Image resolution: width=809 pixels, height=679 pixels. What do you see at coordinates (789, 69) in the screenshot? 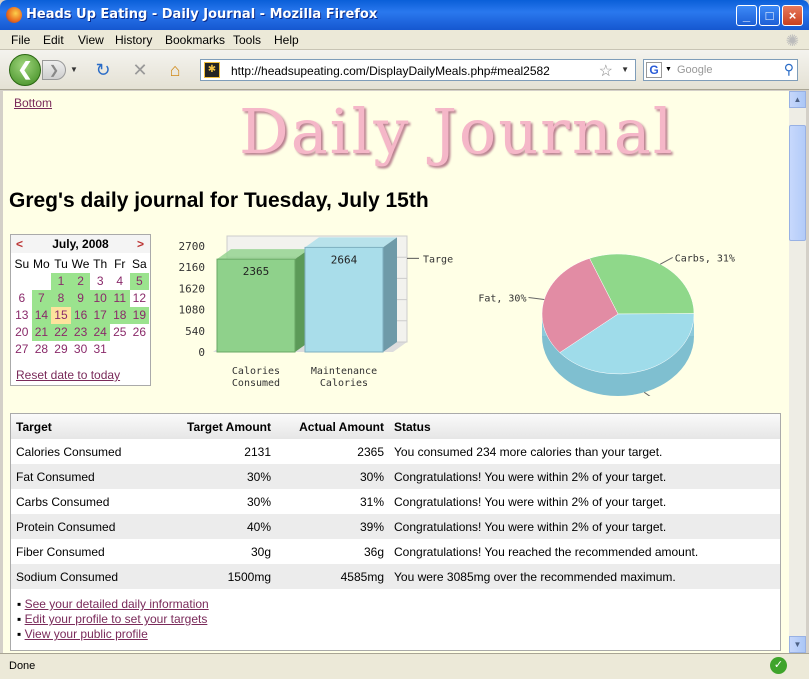
I see `search-icon: ⚲` at bounding box center [789, 69].